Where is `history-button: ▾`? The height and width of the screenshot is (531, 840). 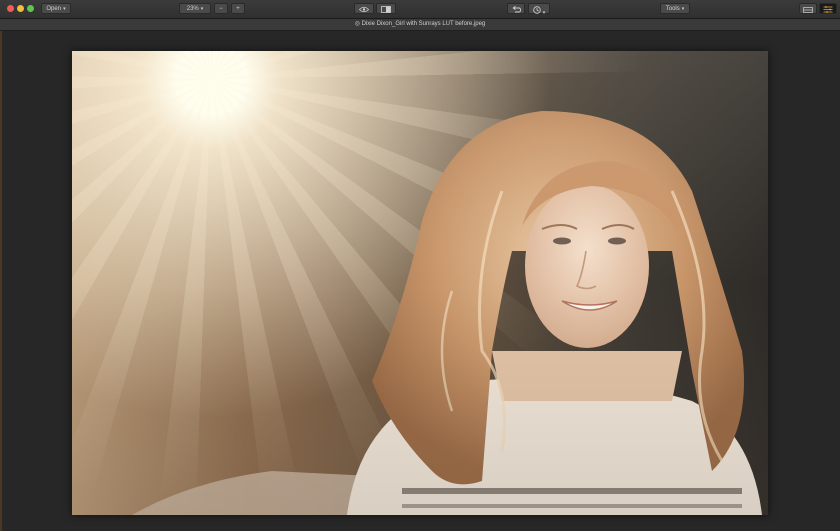 history-button: ▾ is located at coordinates (539, 9).